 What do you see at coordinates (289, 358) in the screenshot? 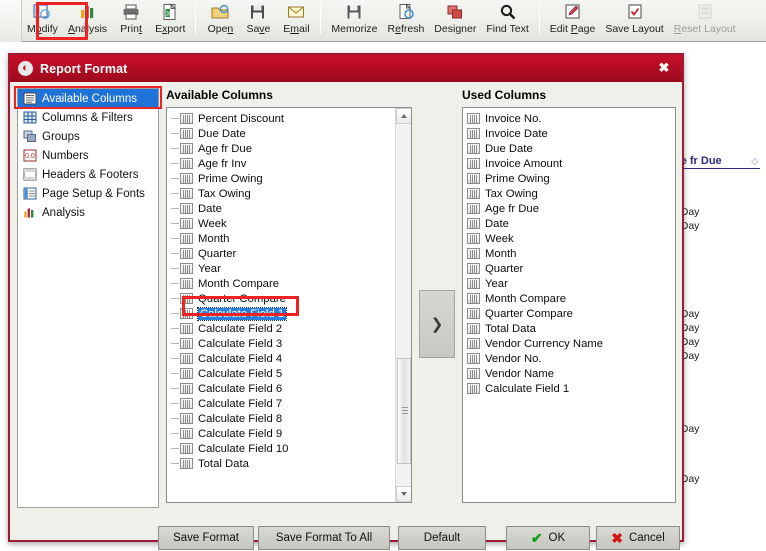
I see `list-item: Calculate Field 4` at bounding box center [289, 358].